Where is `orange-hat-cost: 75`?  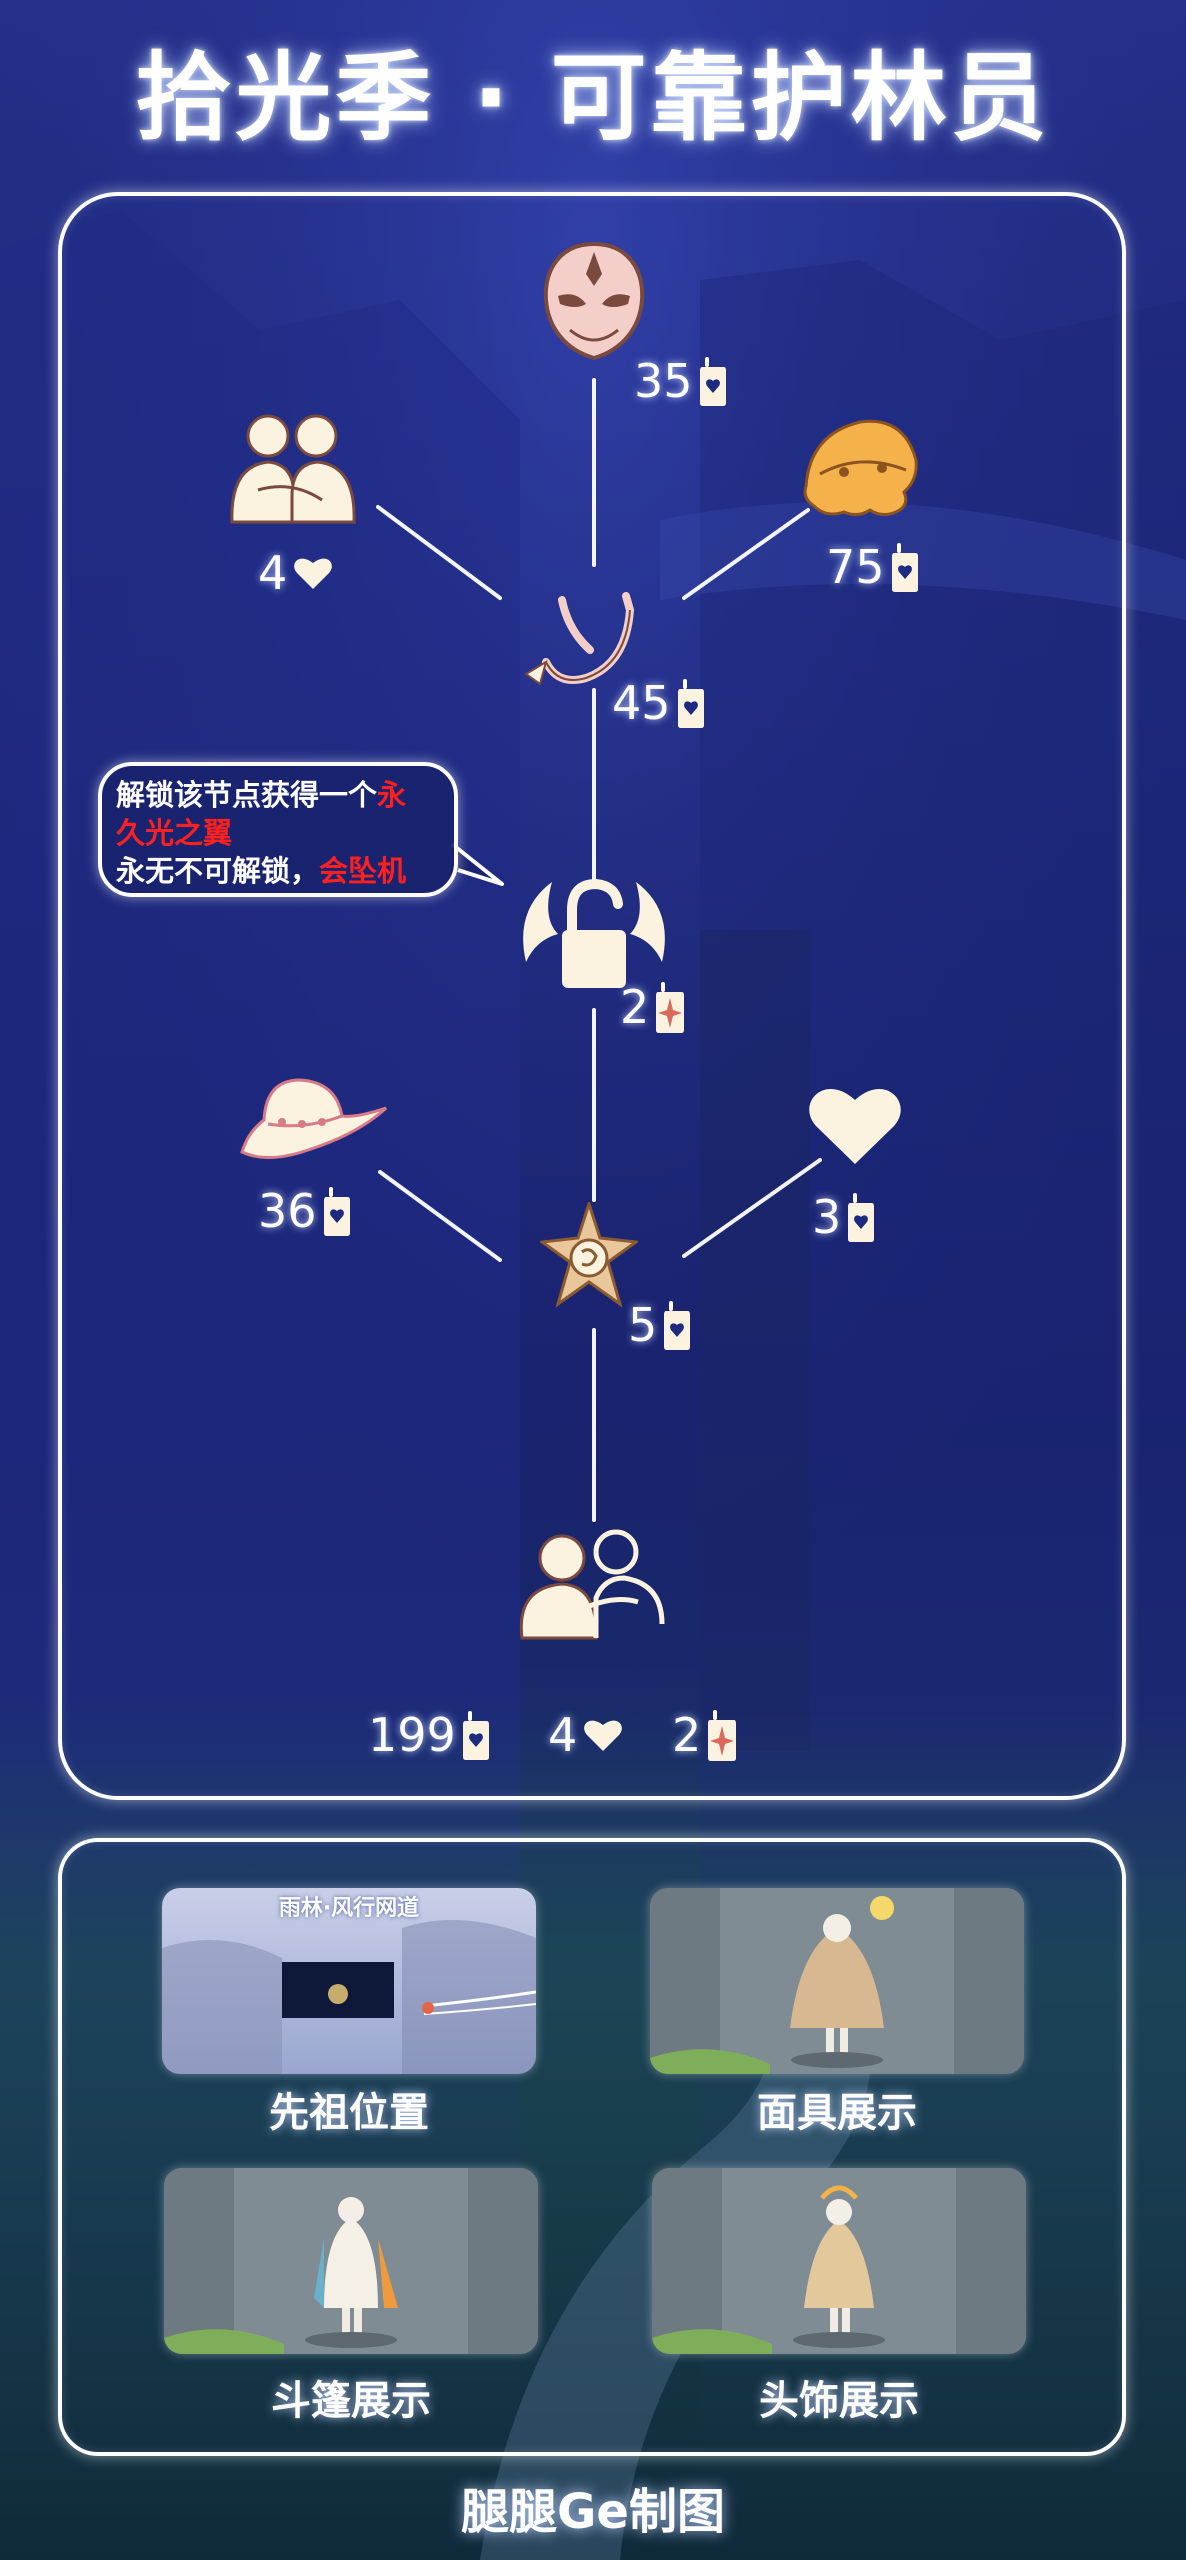
orange-hat-cost: 75 is located at coordinates (872, 567).